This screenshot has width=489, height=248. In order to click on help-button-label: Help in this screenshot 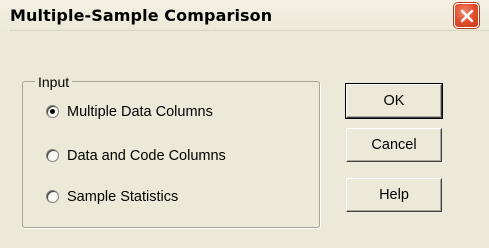, I will do `click(394, 195)`.